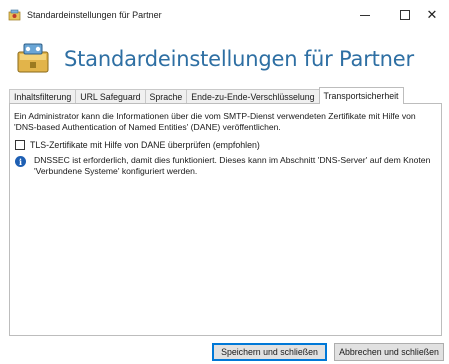 The height and width of the screenshot is (364, 449). I want to click on close-button: ✕, so click(430, 15).